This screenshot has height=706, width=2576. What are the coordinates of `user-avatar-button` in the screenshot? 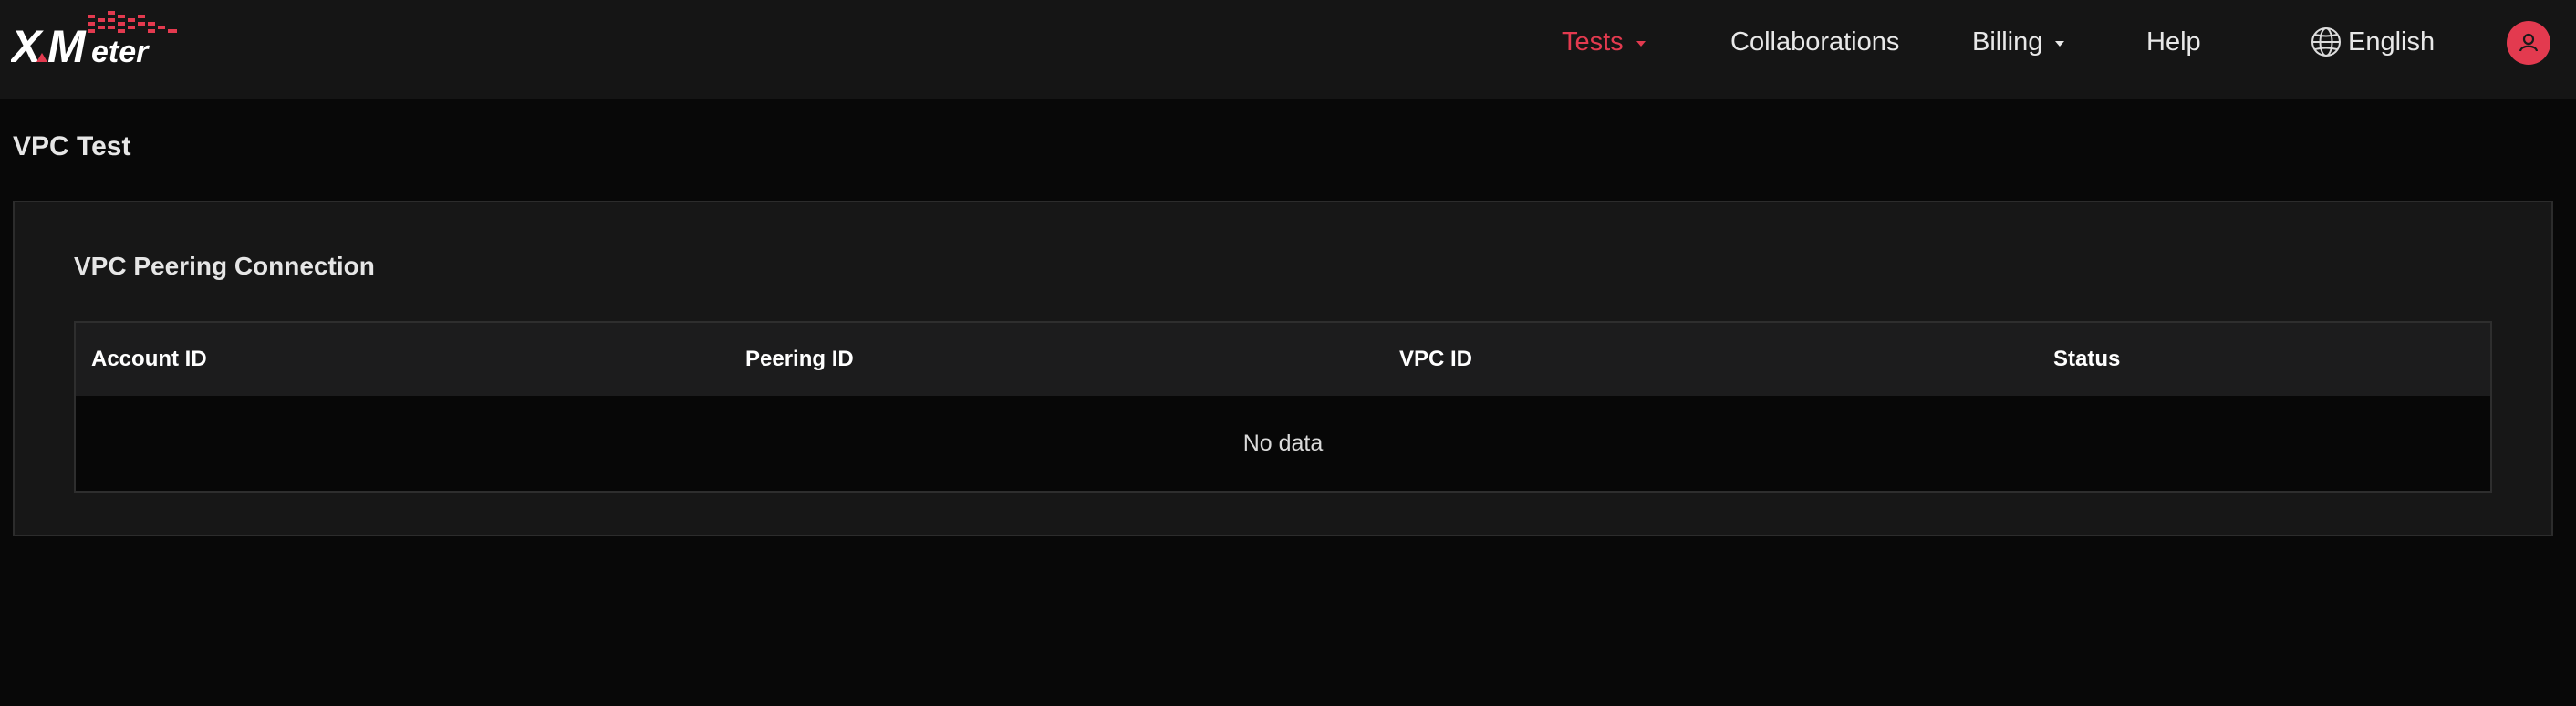 It's located at (2528, 43).